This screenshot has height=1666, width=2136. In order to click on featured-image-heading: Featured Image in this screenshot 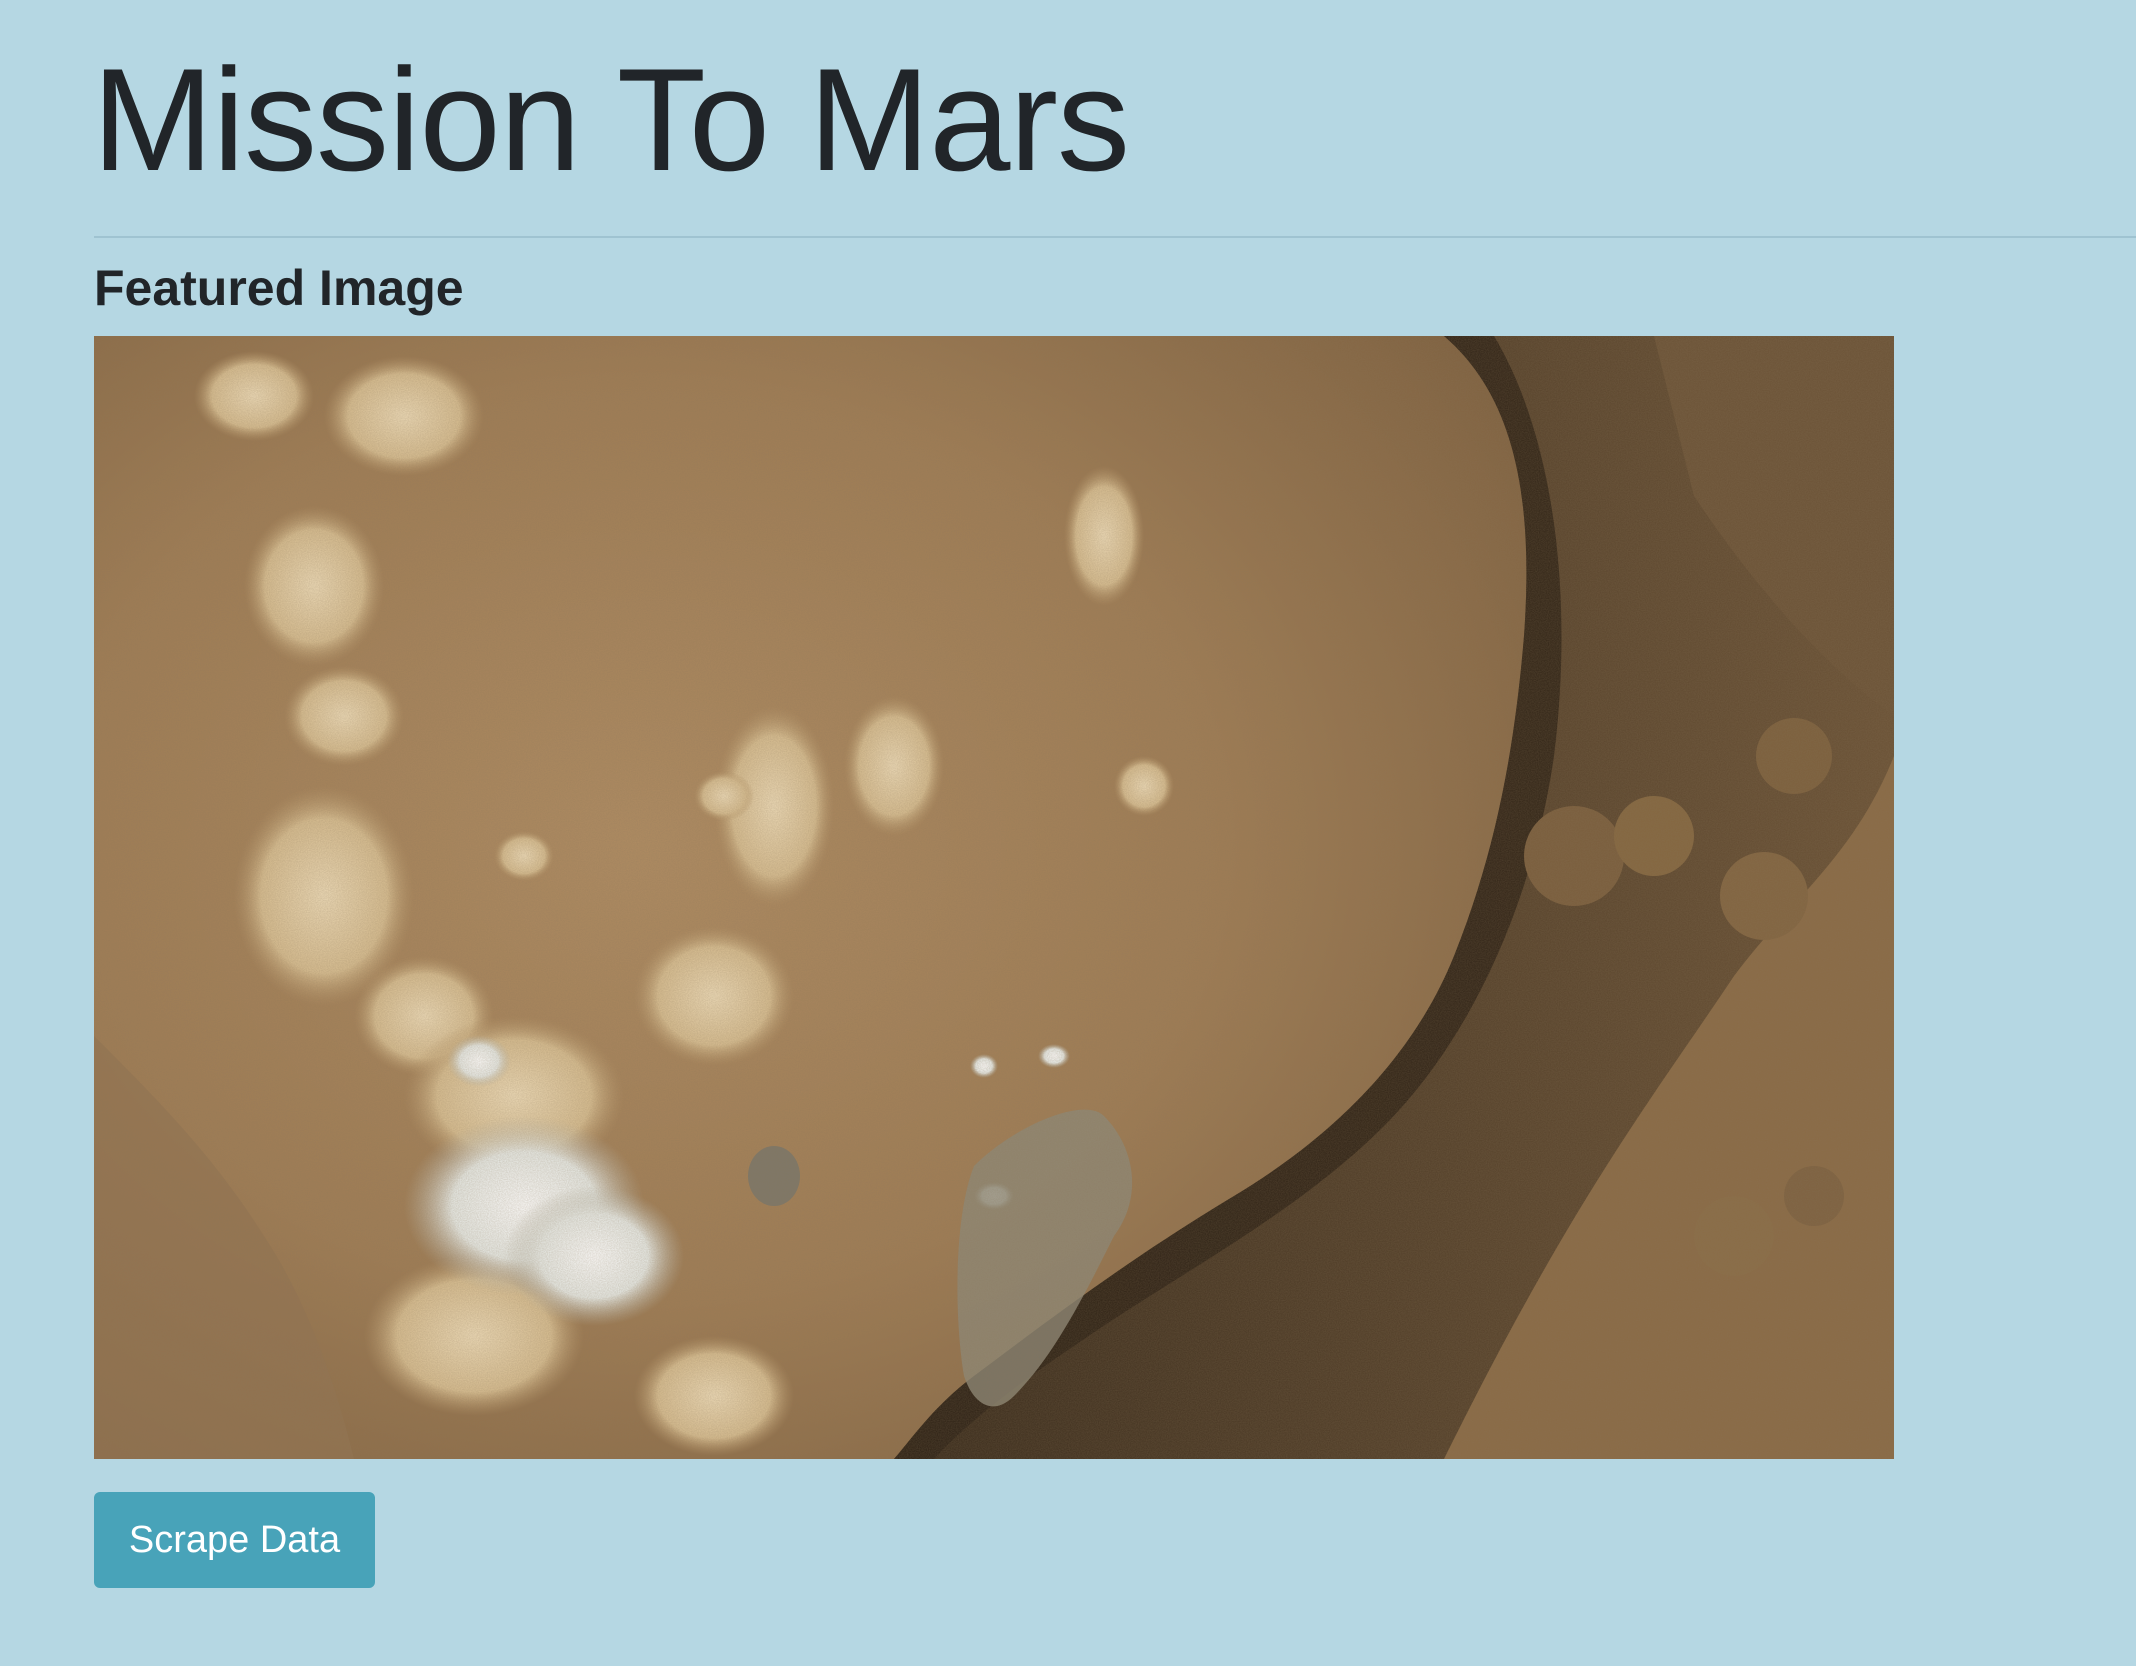, I will do `click(279, 288)`.